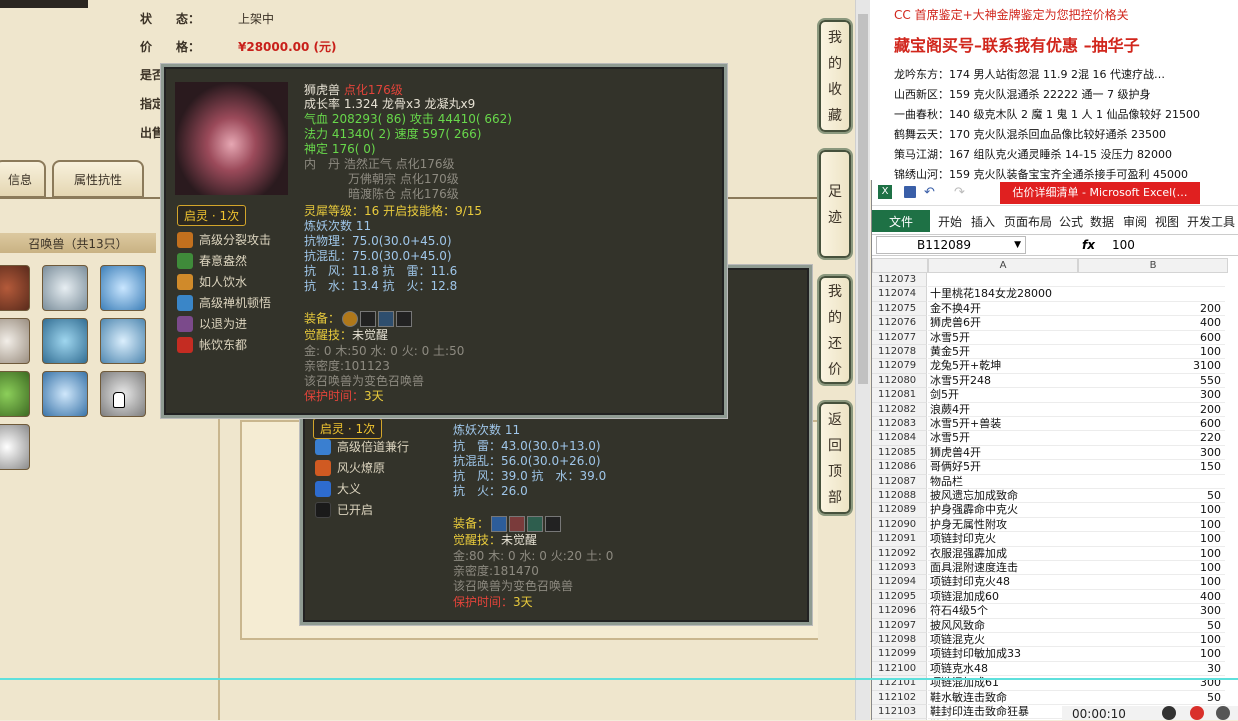 The width and height of the screenshot is (1238, 721). What do you see at coordinates (899, 352) in the screenshot?
I see `row-number: 112078` at bounding box center [899, 352].